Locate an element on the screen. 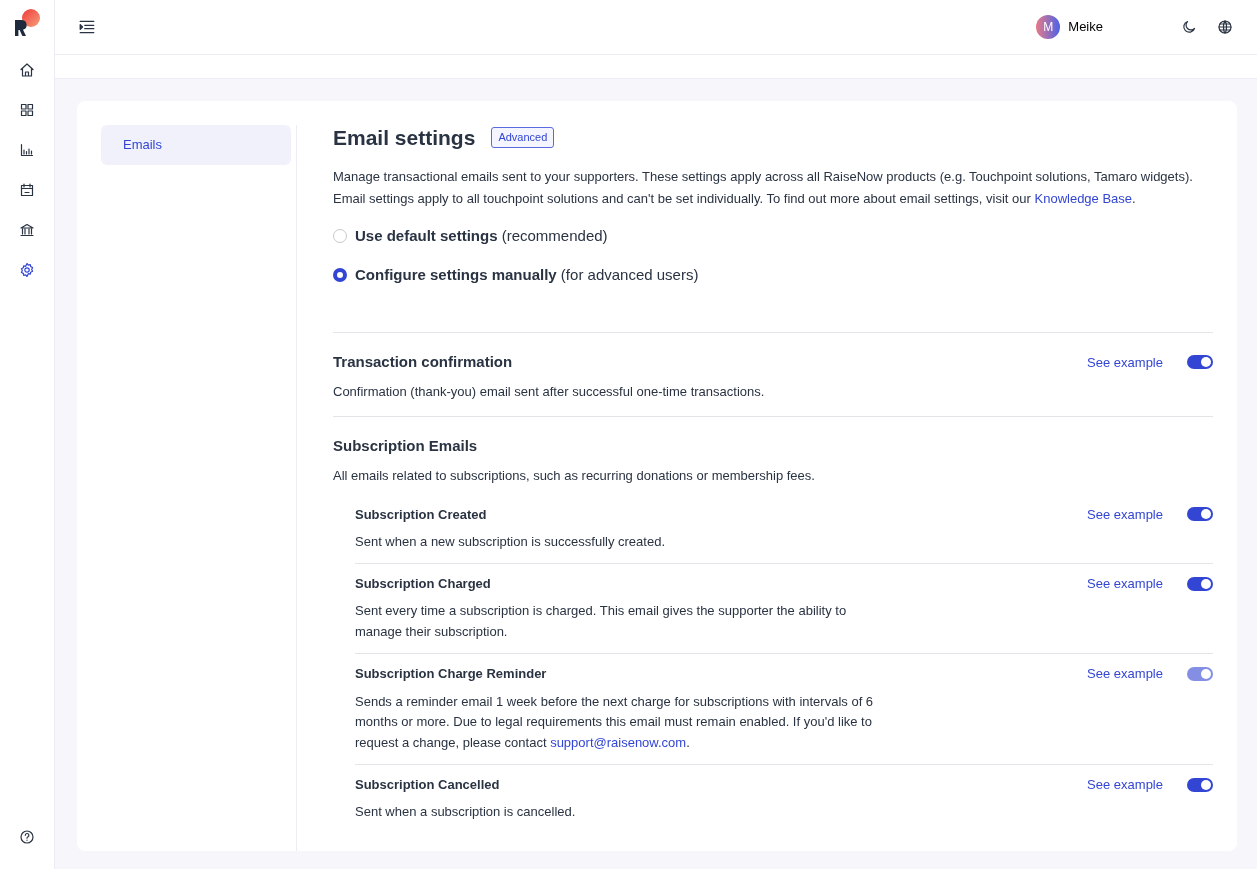 The image size is (1257, 869). moon-icon is located at coordinates (1189, 27).